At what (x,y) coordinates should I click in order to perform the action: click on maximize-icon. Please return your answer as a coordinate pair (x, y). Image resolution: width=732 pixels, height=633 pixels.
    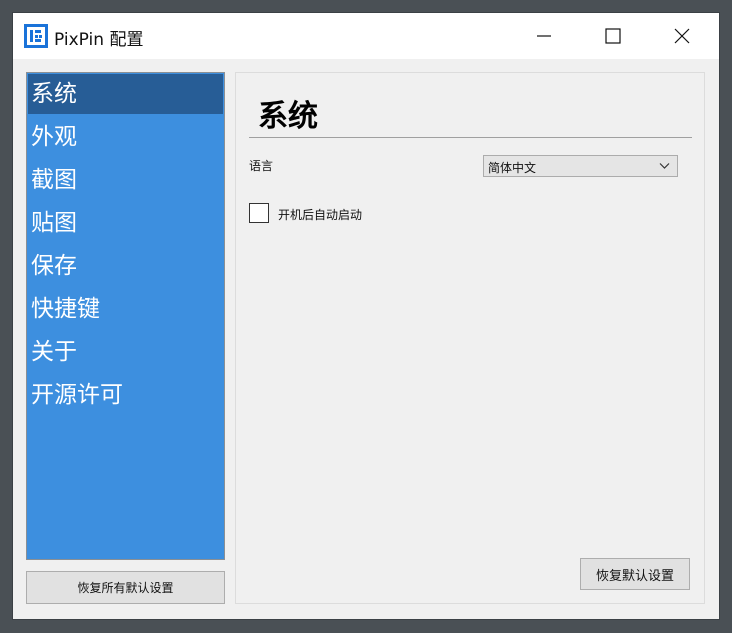
    Looking at the image, I should click on (613, 36).